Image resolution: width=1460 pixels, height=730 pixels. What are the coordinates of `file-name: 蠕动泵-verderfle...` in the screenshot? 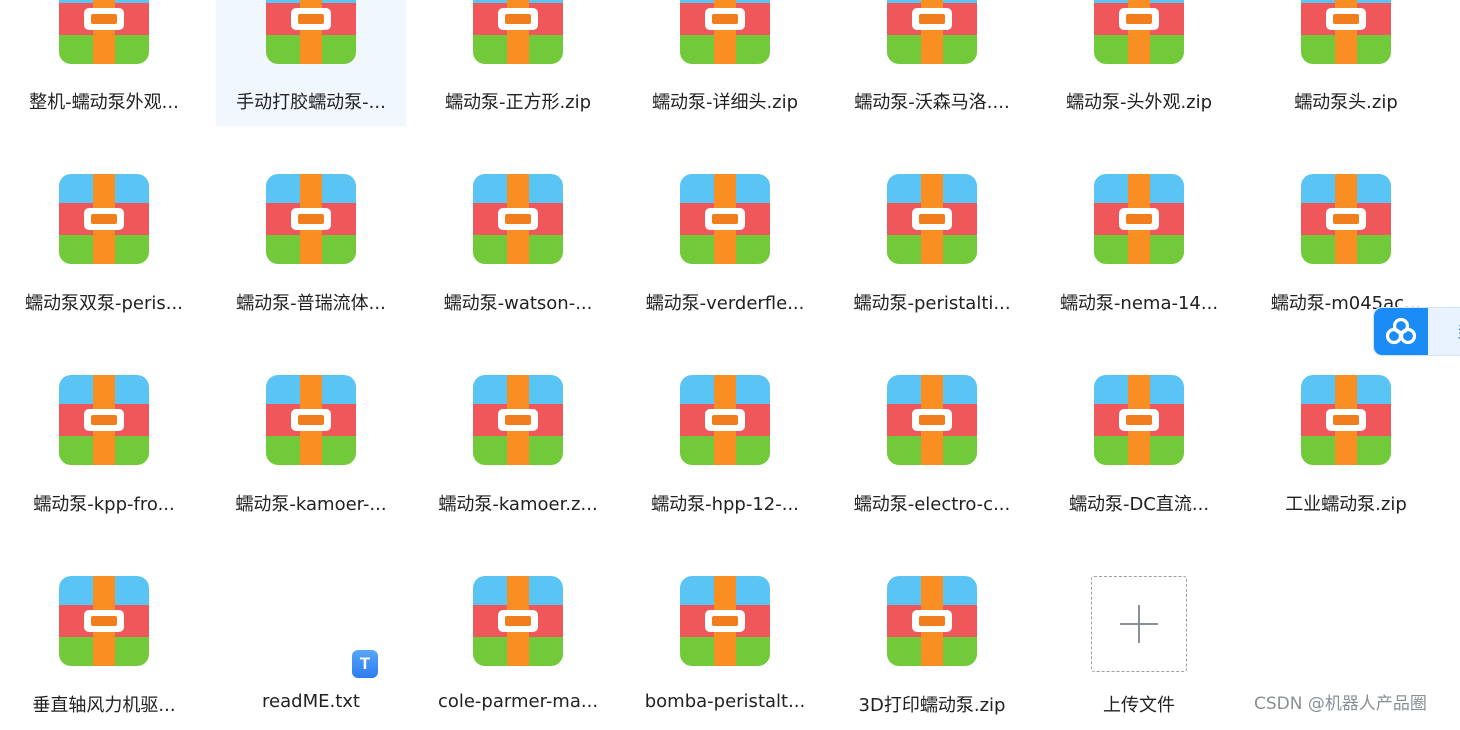 It's located at (725, 303).